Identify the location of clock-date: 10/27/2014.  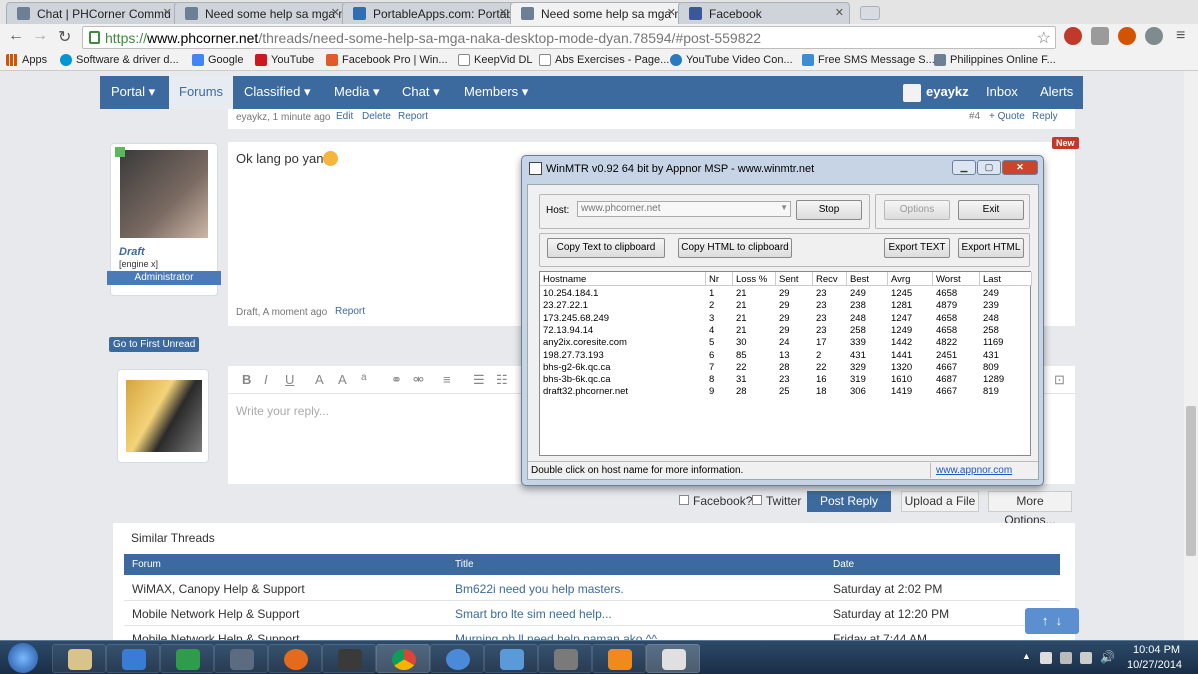
(1154, 665).